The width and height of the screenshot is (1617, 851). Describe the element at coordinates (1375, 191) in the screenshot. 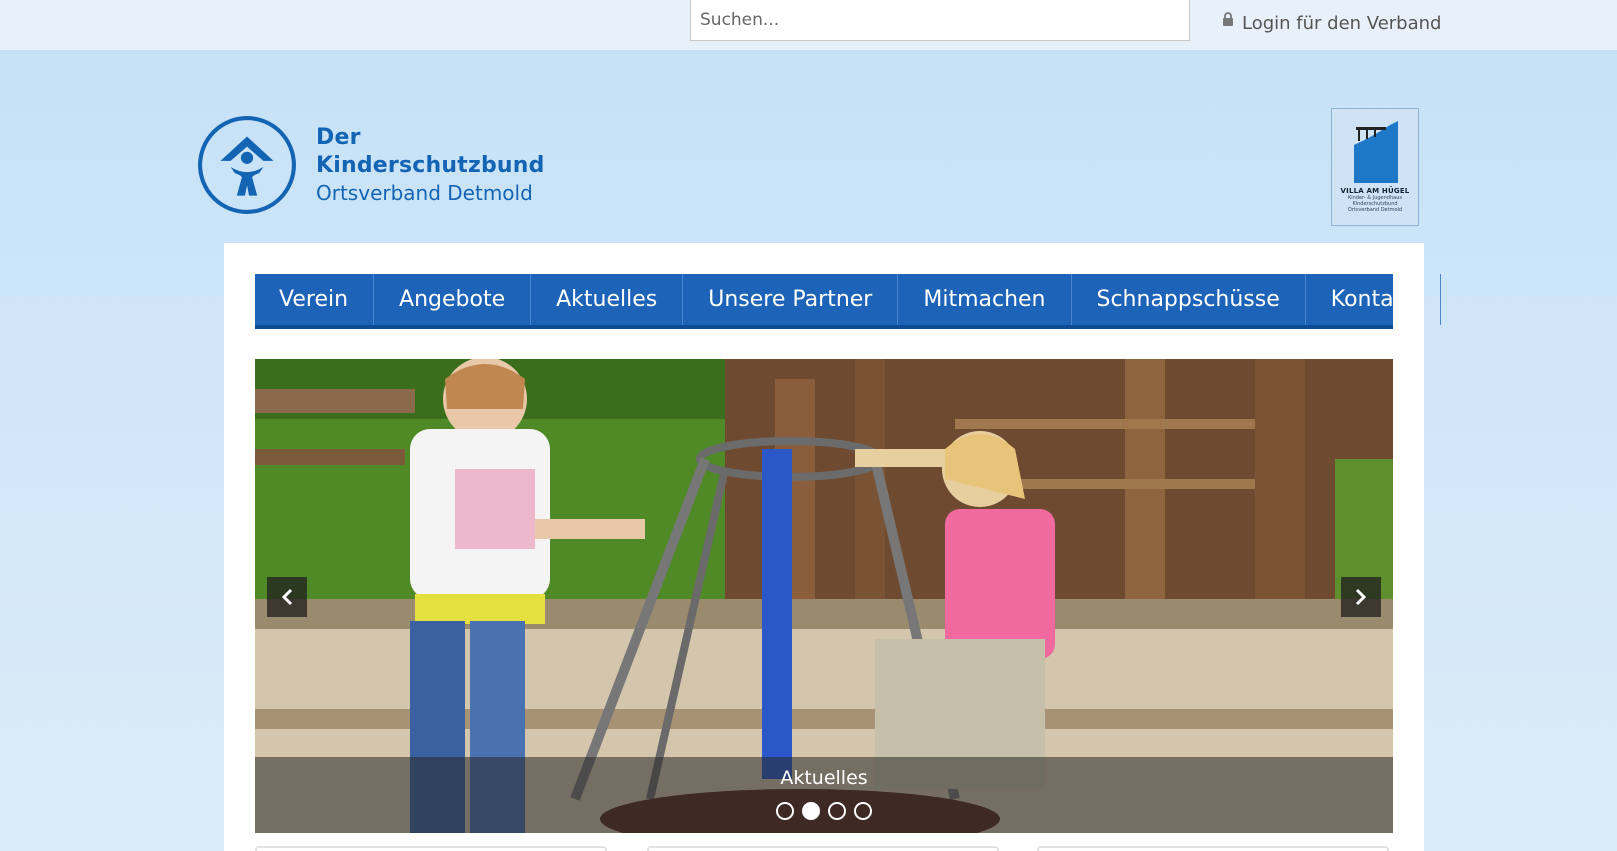

I see `villa-title: VILLA AM HÜGEL` at that location.